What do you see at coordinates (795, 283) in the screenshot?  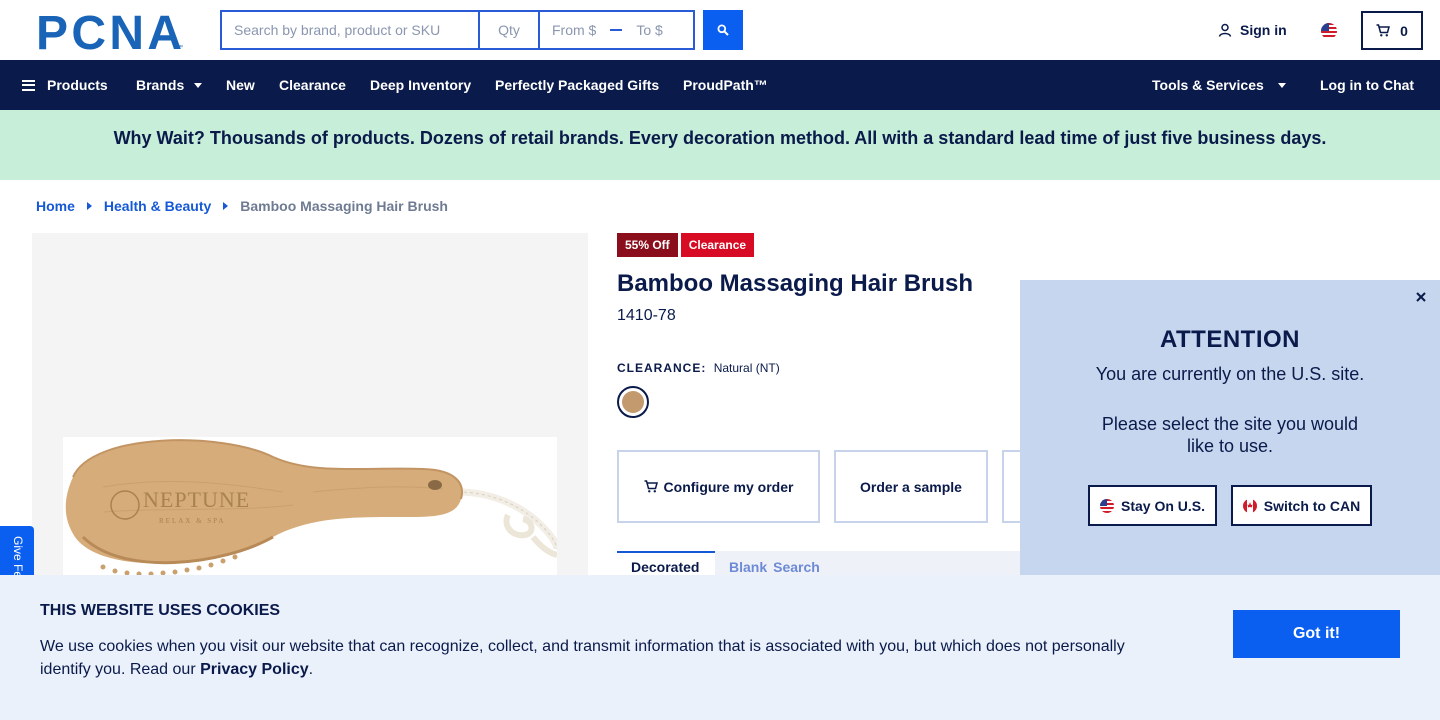 I see `product-title: Bamboo Massaging Hair Brush` at bounding box center [795, 283].